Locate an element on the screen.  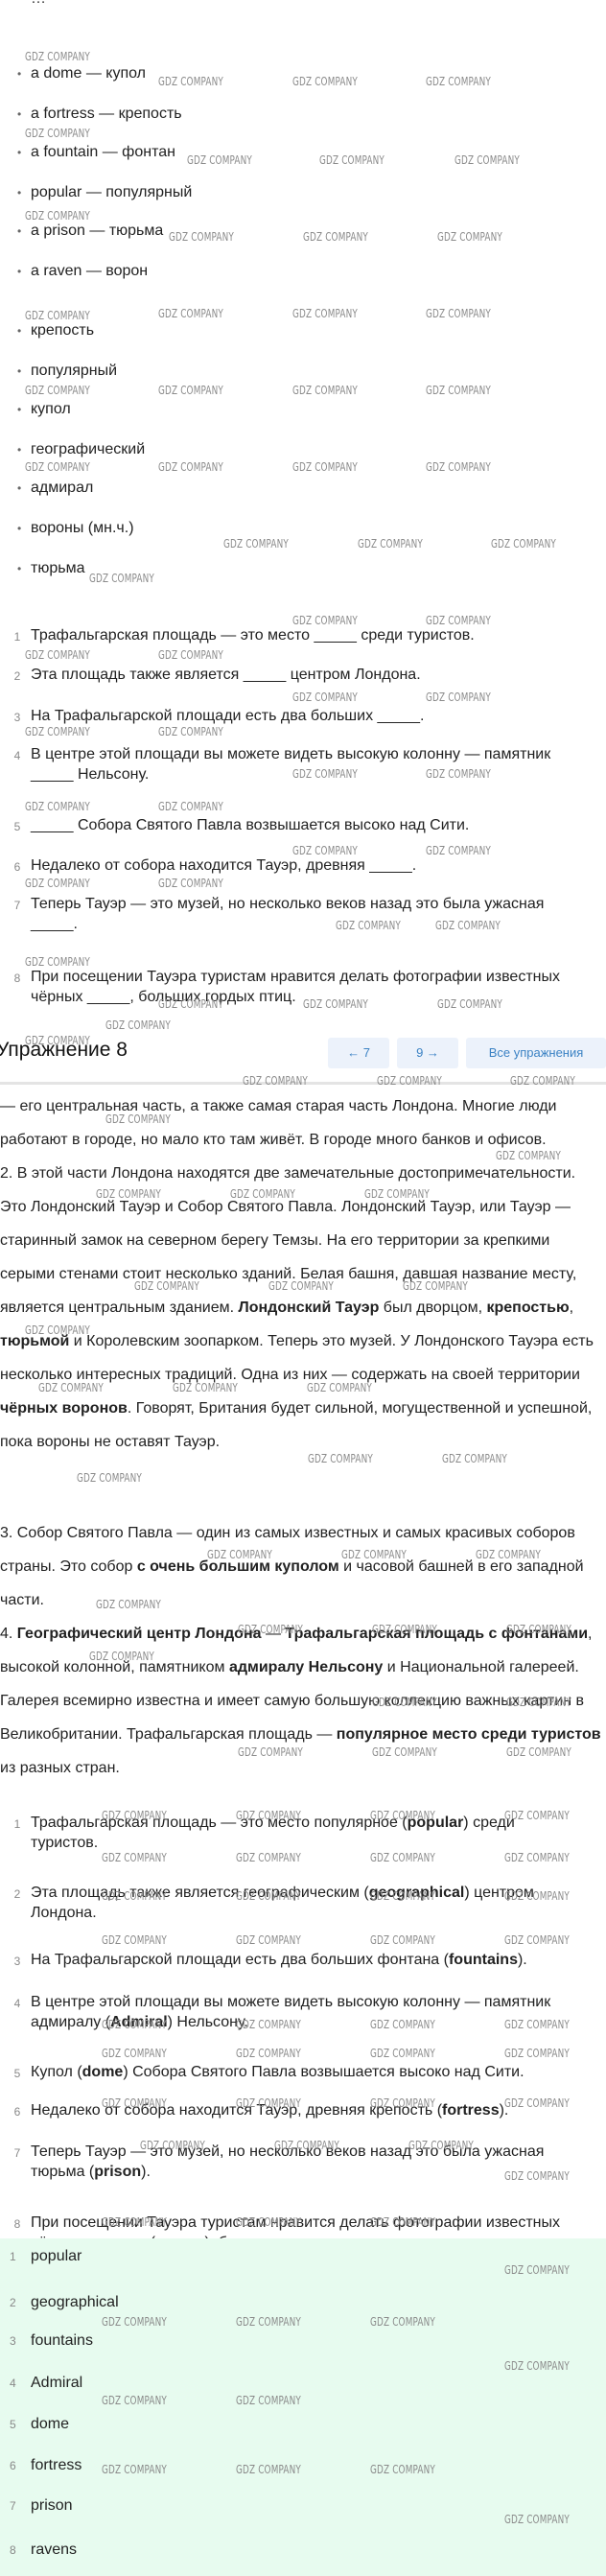
vocabulary-text: a raven — ворон is located at coordinates (90, 271).